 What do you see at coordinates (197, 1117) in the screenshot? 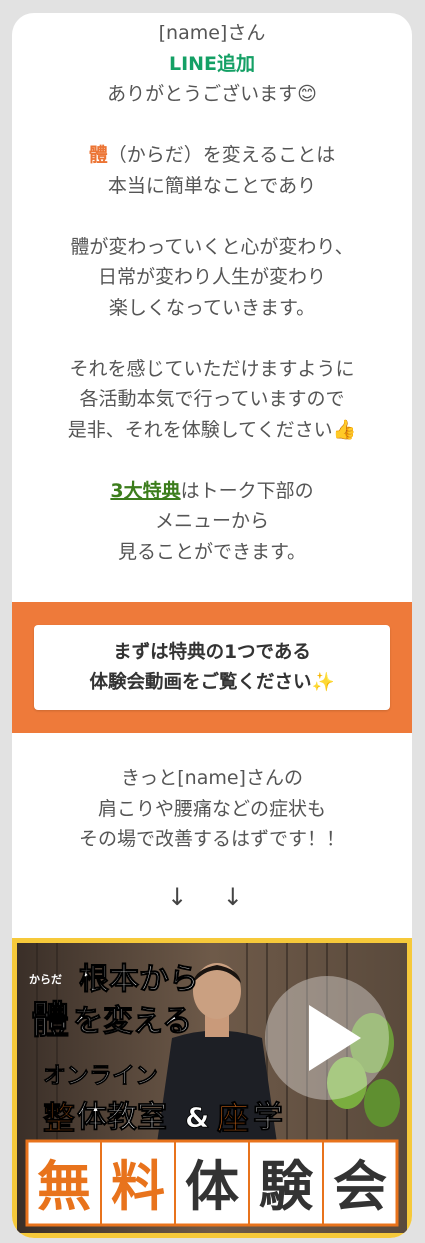
I see `course-amp: &` at bounding box center [197, 1117].